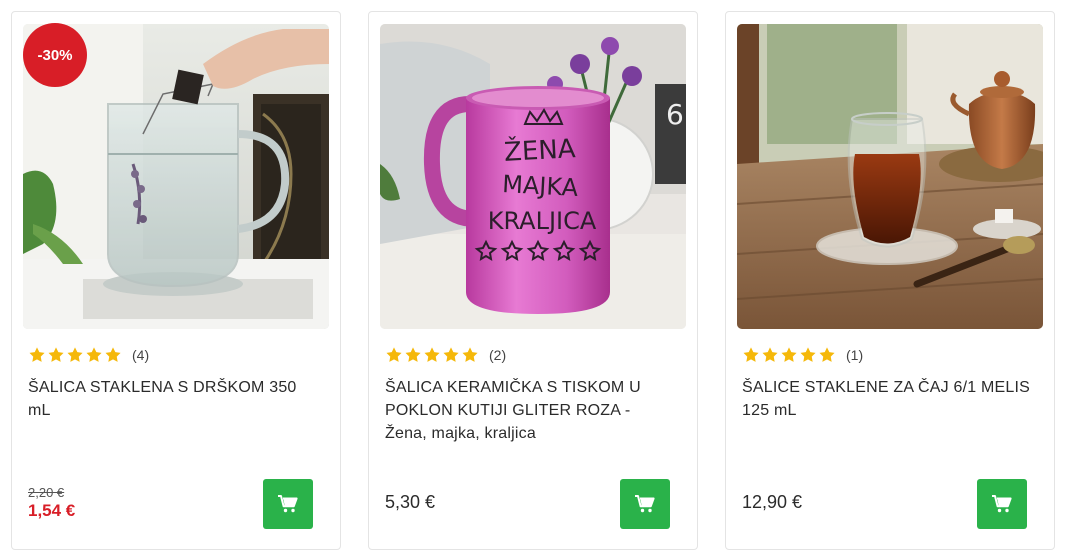 The image size is (1069, 558). I want to click on review-count: (1), so click(855, 355).